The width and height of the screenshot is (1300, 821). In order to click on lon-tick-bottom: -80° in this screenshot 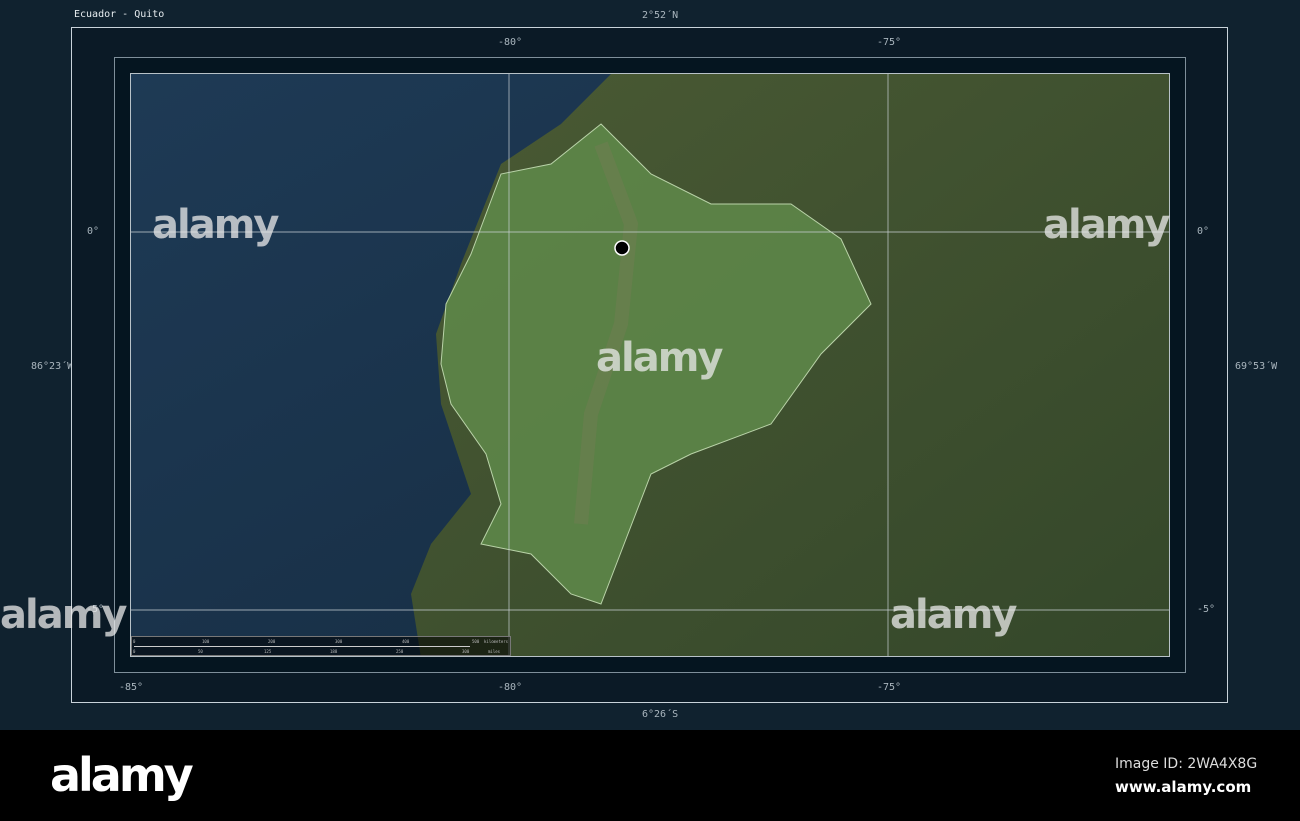, I will do `click(510, 687)`.